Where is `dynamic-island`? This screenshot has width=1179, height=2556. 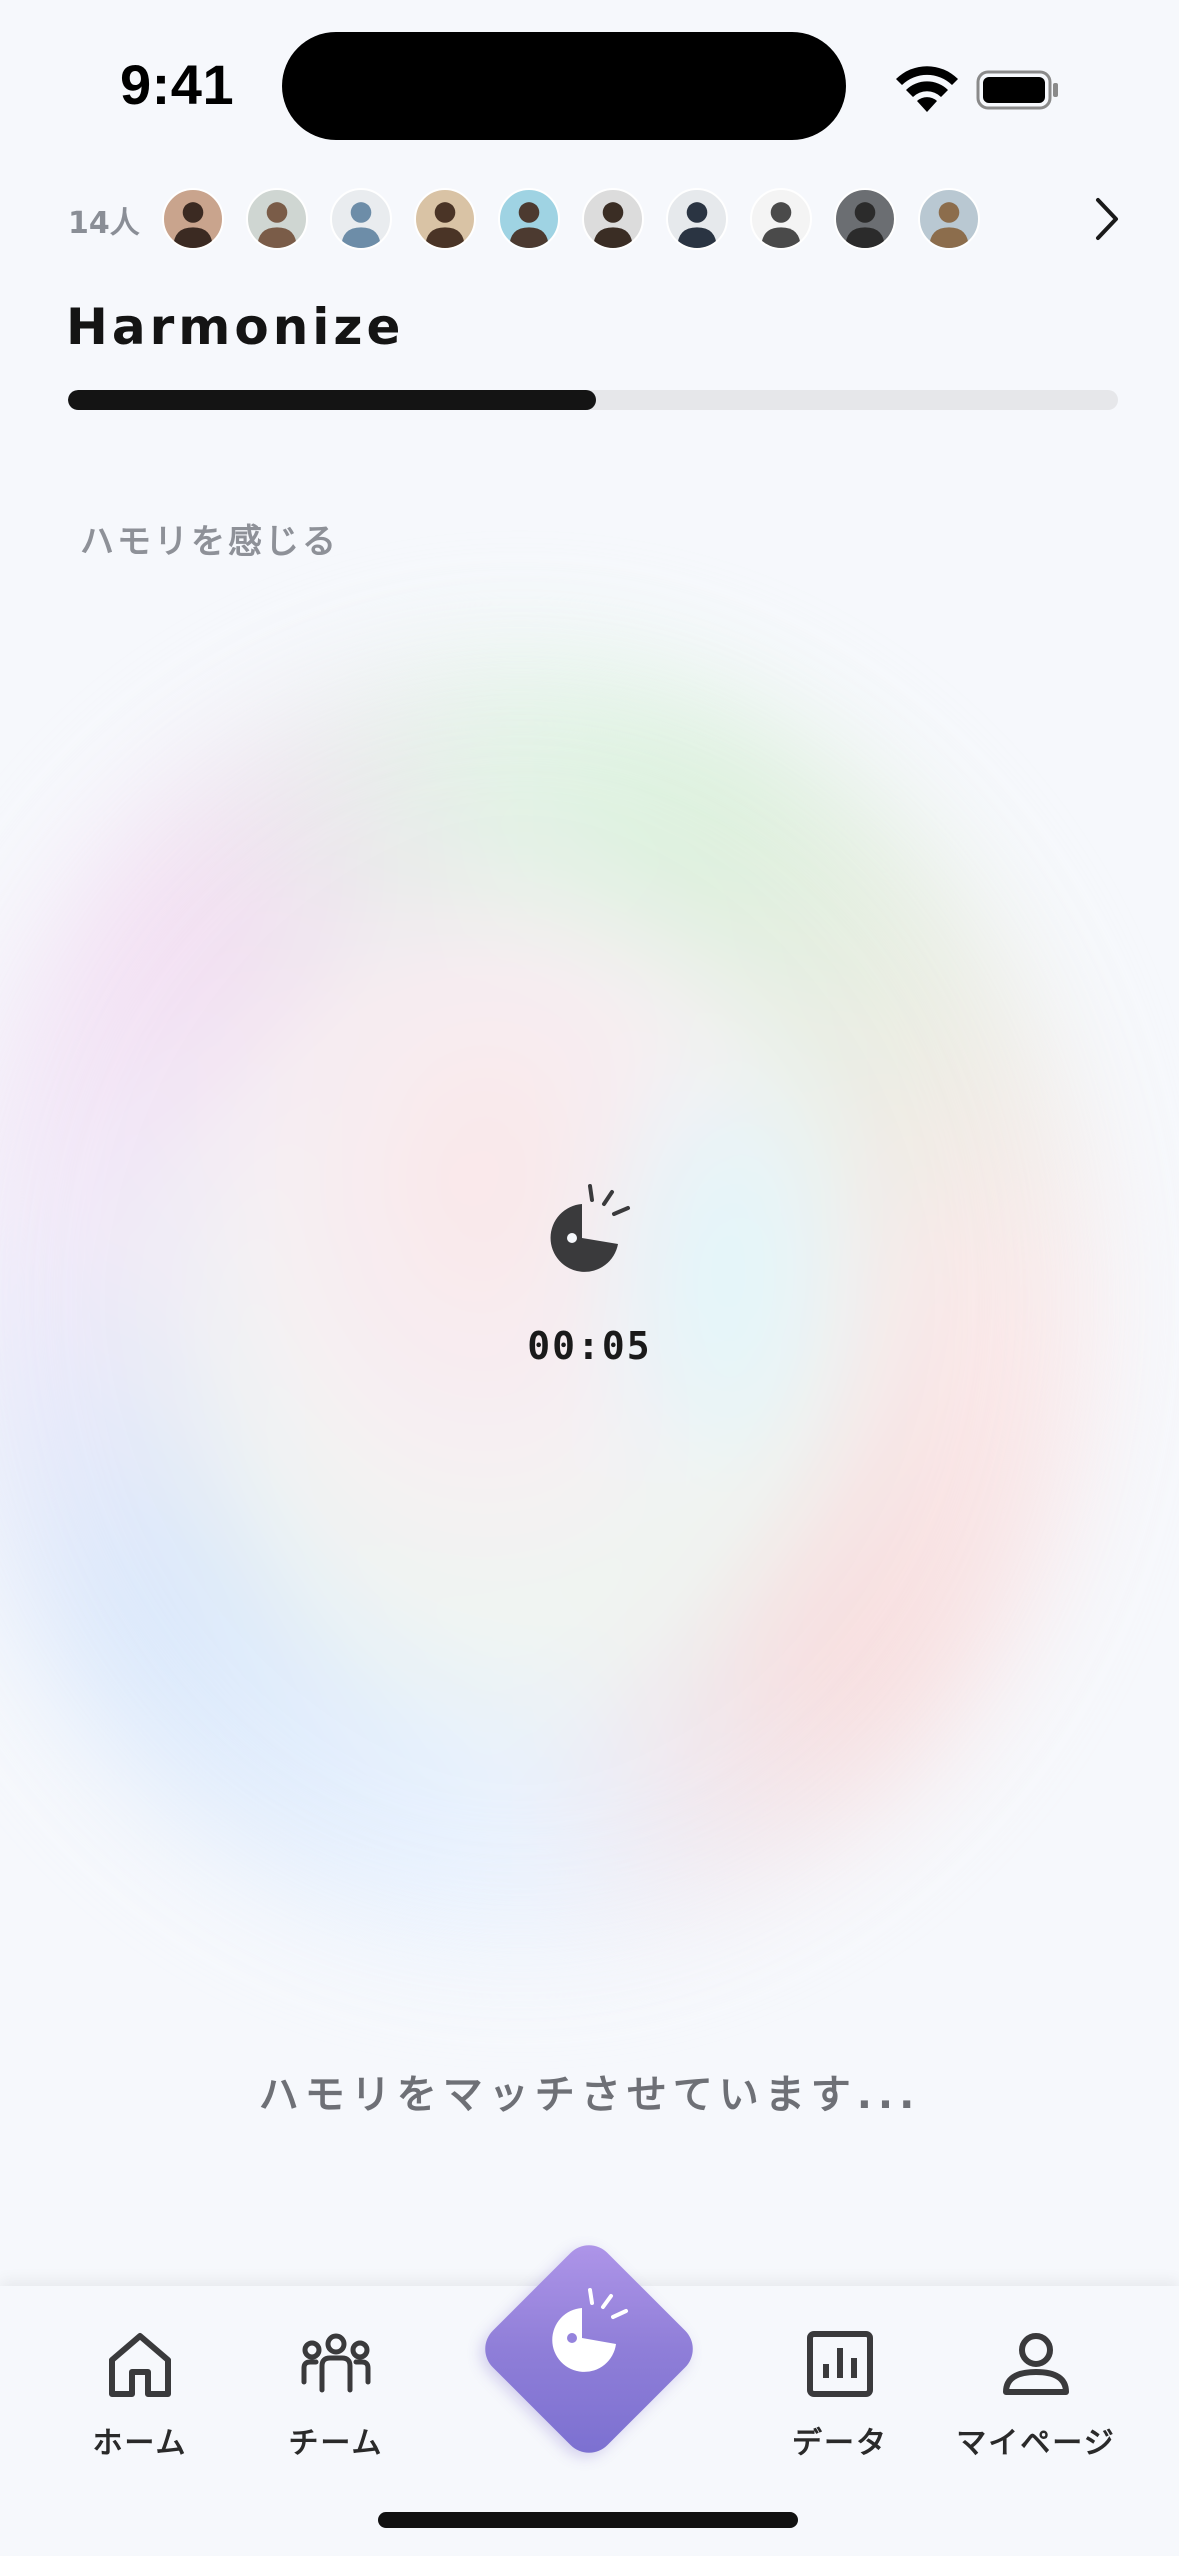
dynamic-island is located at coordinates (564, 86).